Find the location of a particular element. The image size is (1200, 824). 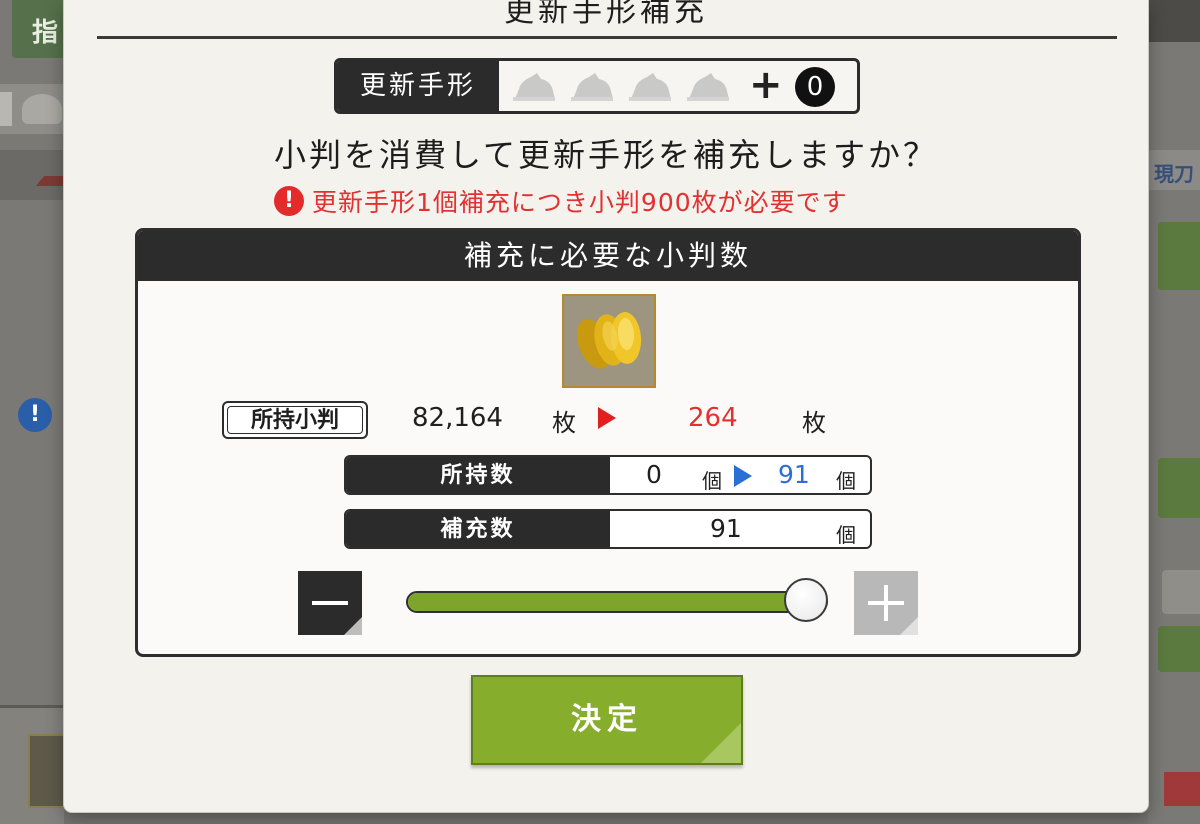

helmet-icon is located at coordinates (42, 109).